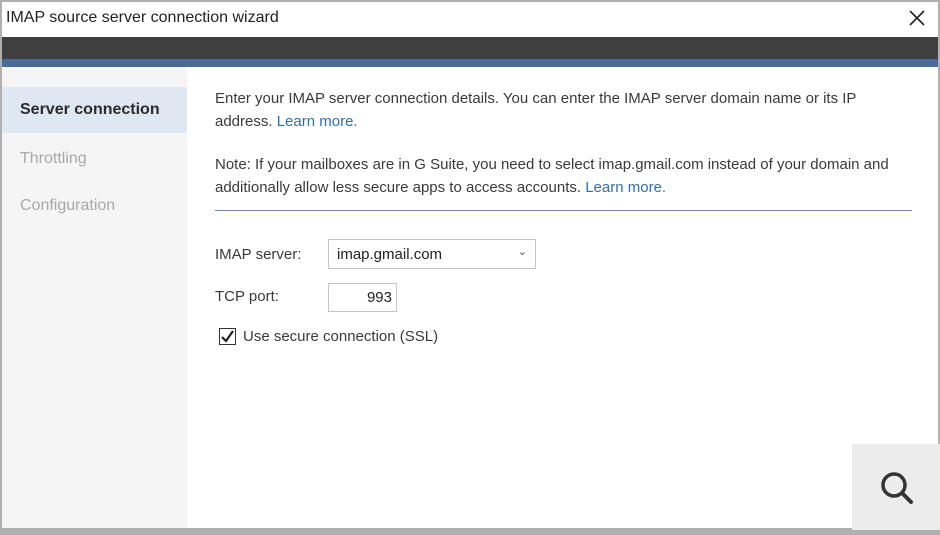 This screenshot has height=535, width=940. I want to click on sidebar-item-configuration: Configuration, so click(94, 206).